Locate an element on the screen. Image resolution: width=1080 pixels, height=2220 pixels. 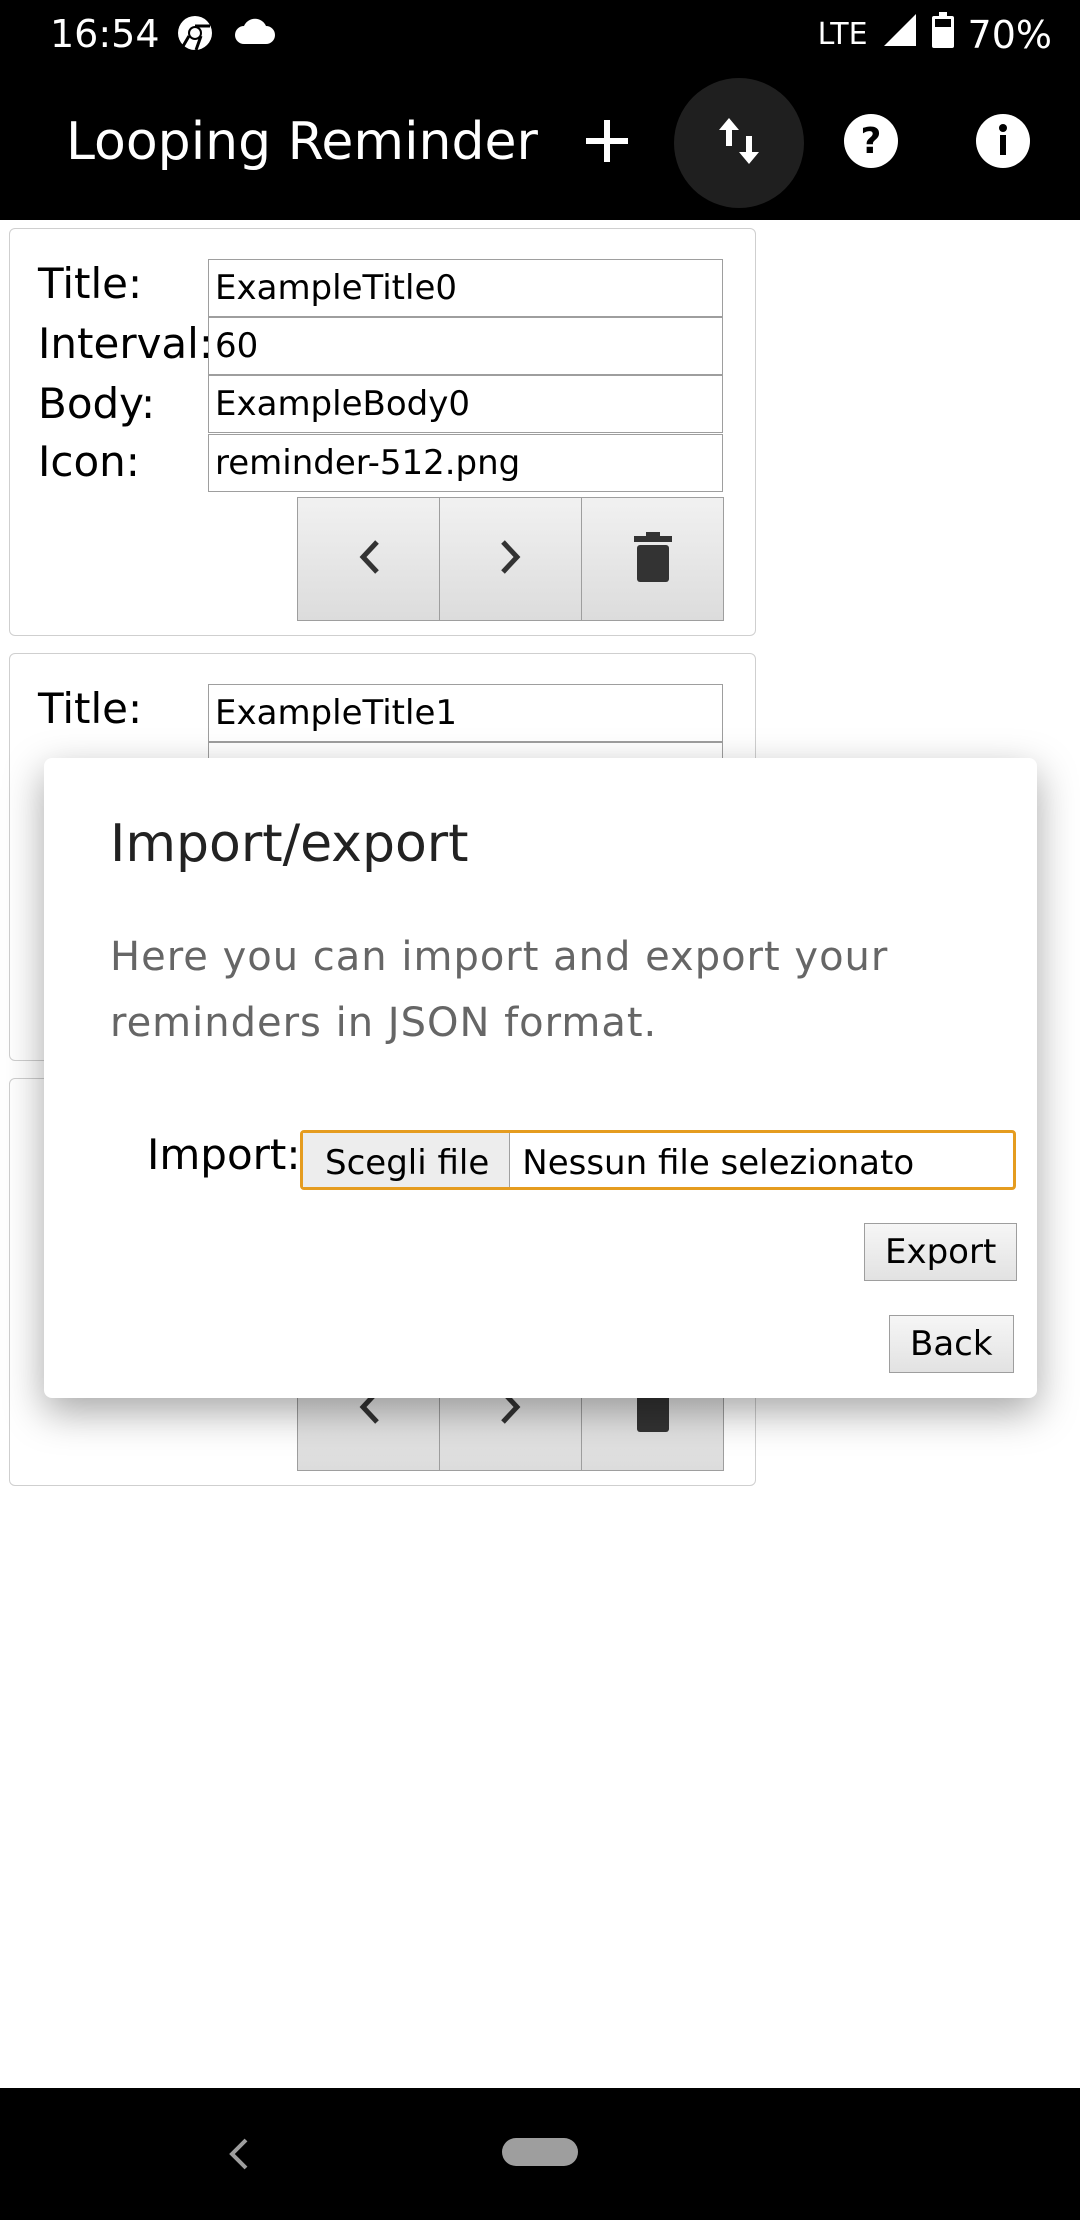
move-up-button is located at coordinates (368, 559).